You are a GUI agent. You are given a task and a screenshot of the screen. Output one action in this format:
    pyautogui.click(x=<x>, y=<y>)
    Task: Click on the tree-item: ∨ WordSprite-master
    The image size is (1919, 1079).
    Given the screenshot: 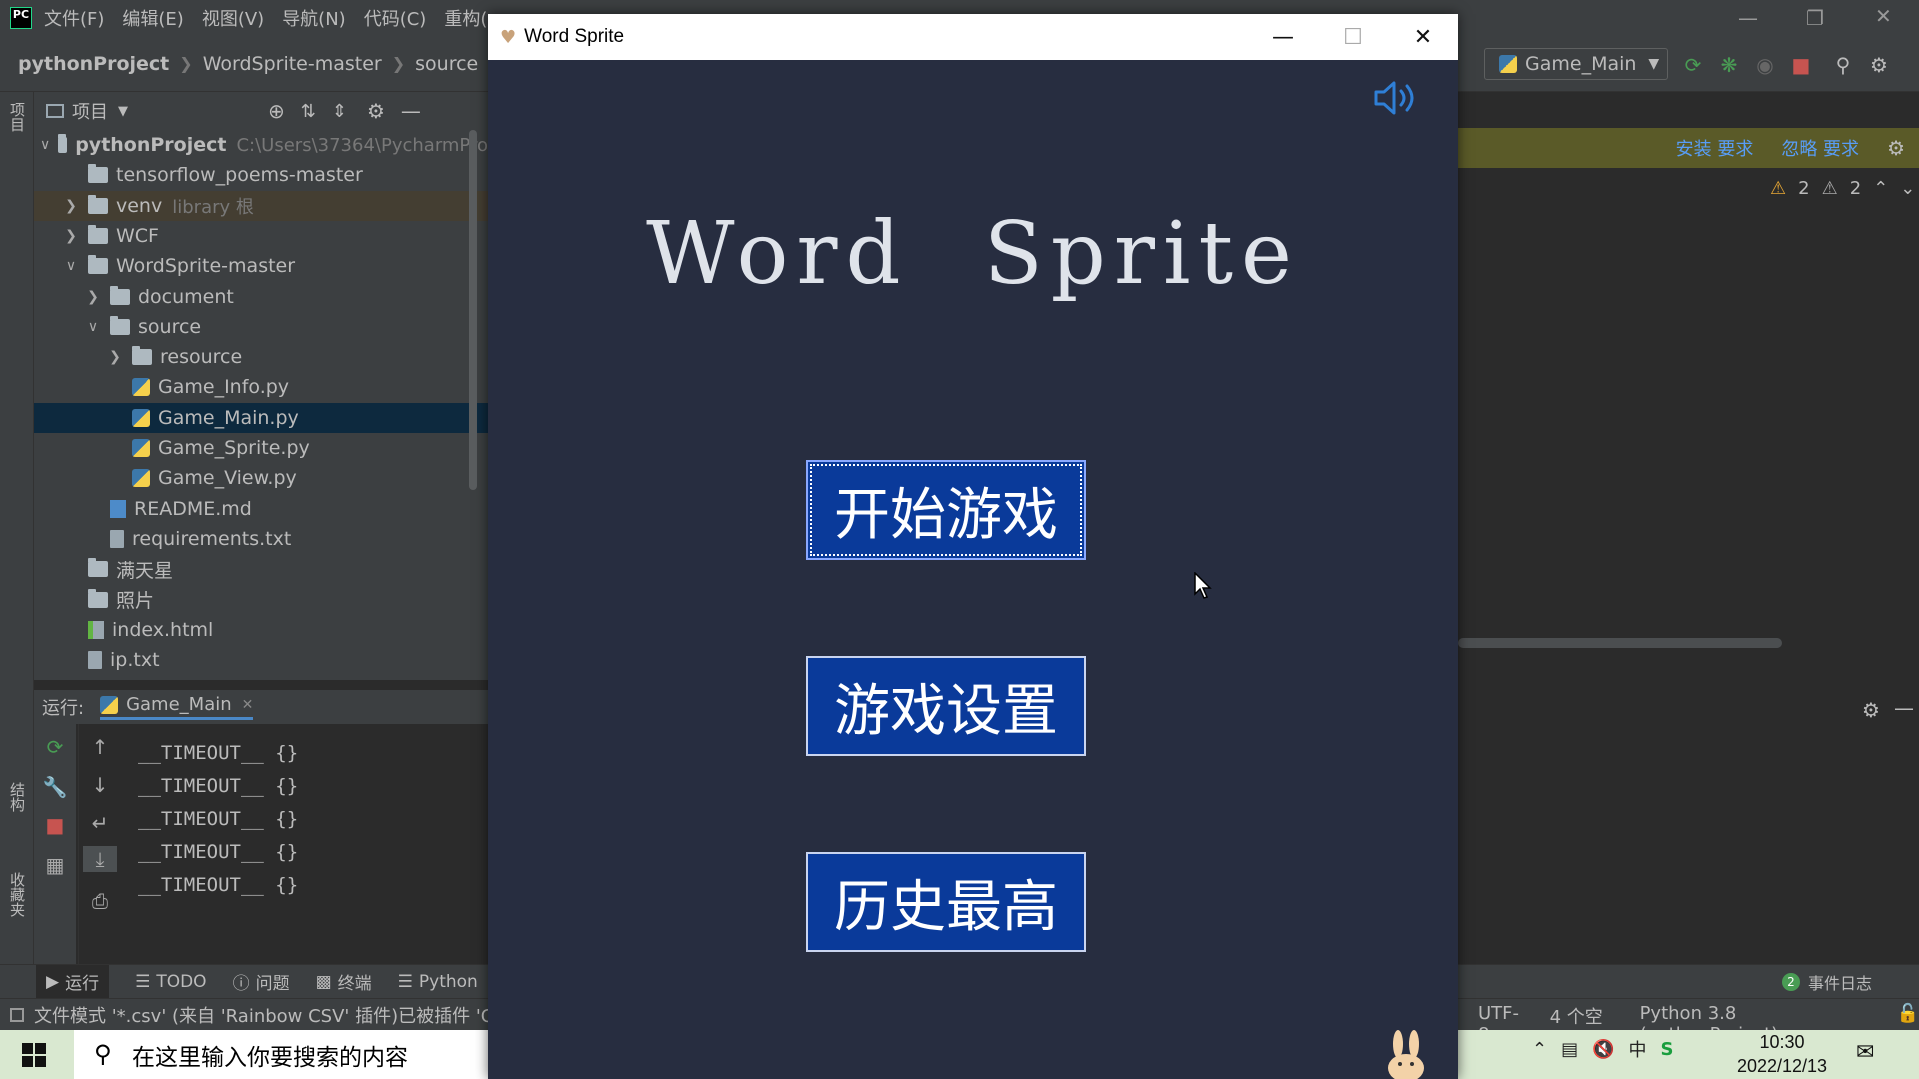 What is the action you would take?
    pyautogui.click(x=261, y=266)
    